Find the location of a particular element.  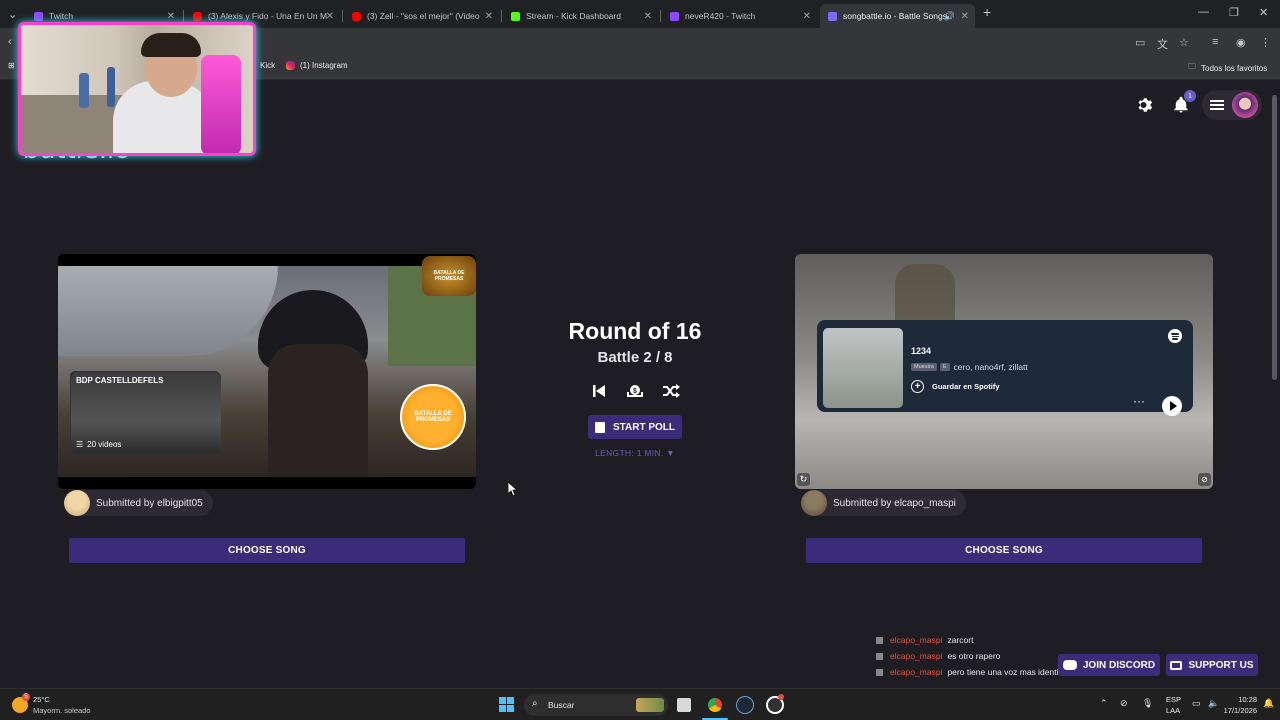

minimize-button: — is located at coordinates (1203, 12).